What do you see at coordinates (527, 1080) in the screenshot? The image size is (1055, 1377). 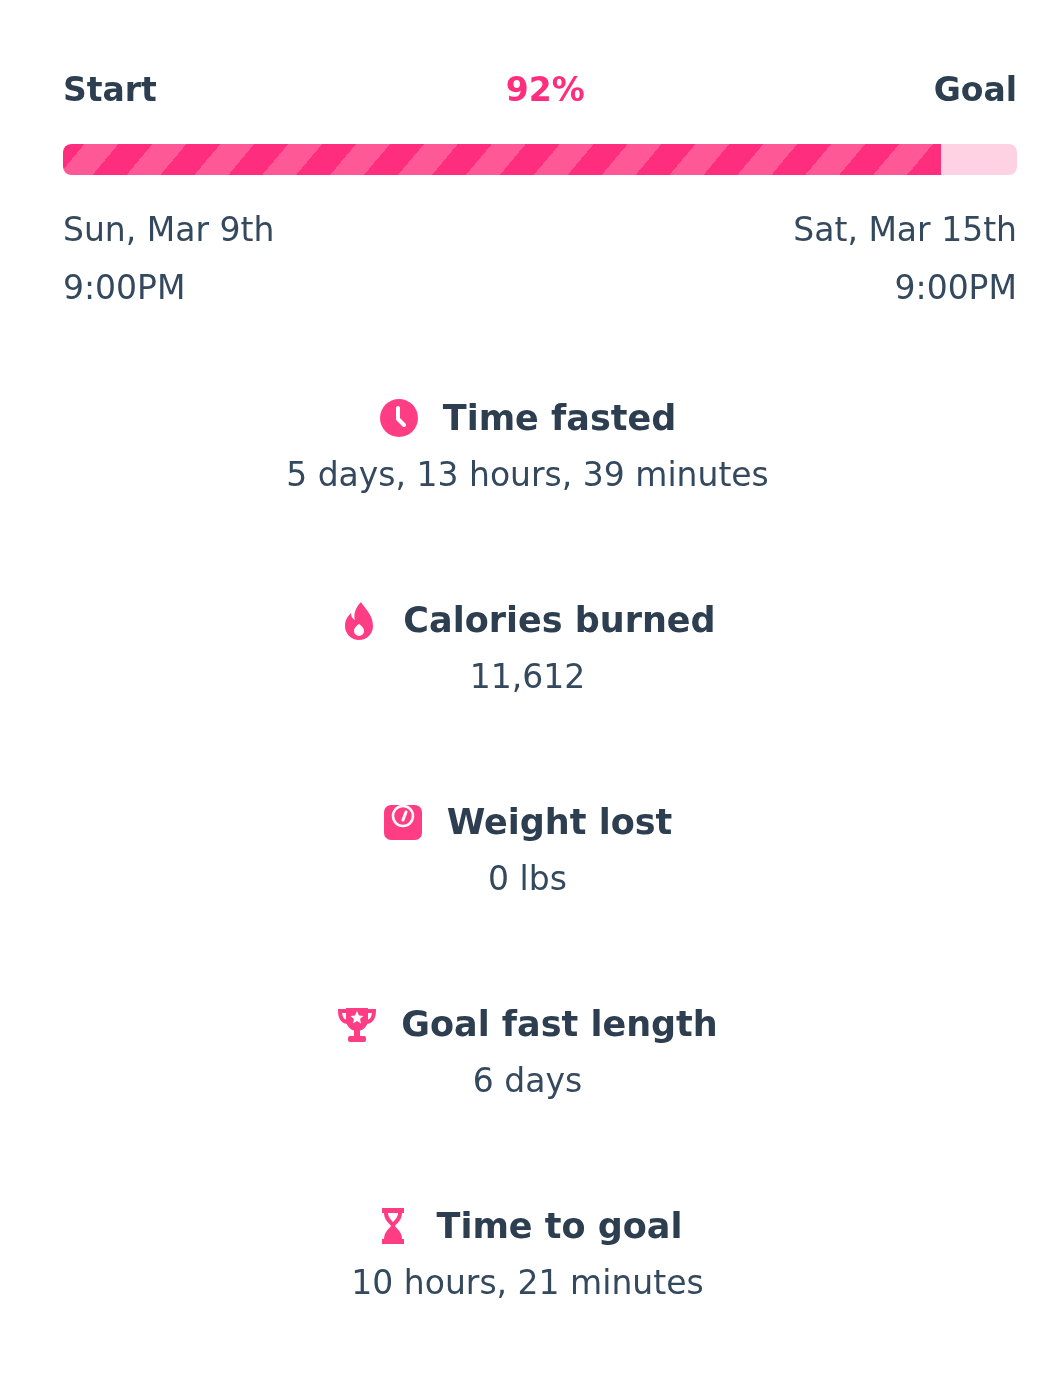 I see `stat-value: 6 days` at bounding box center [527, 1080].